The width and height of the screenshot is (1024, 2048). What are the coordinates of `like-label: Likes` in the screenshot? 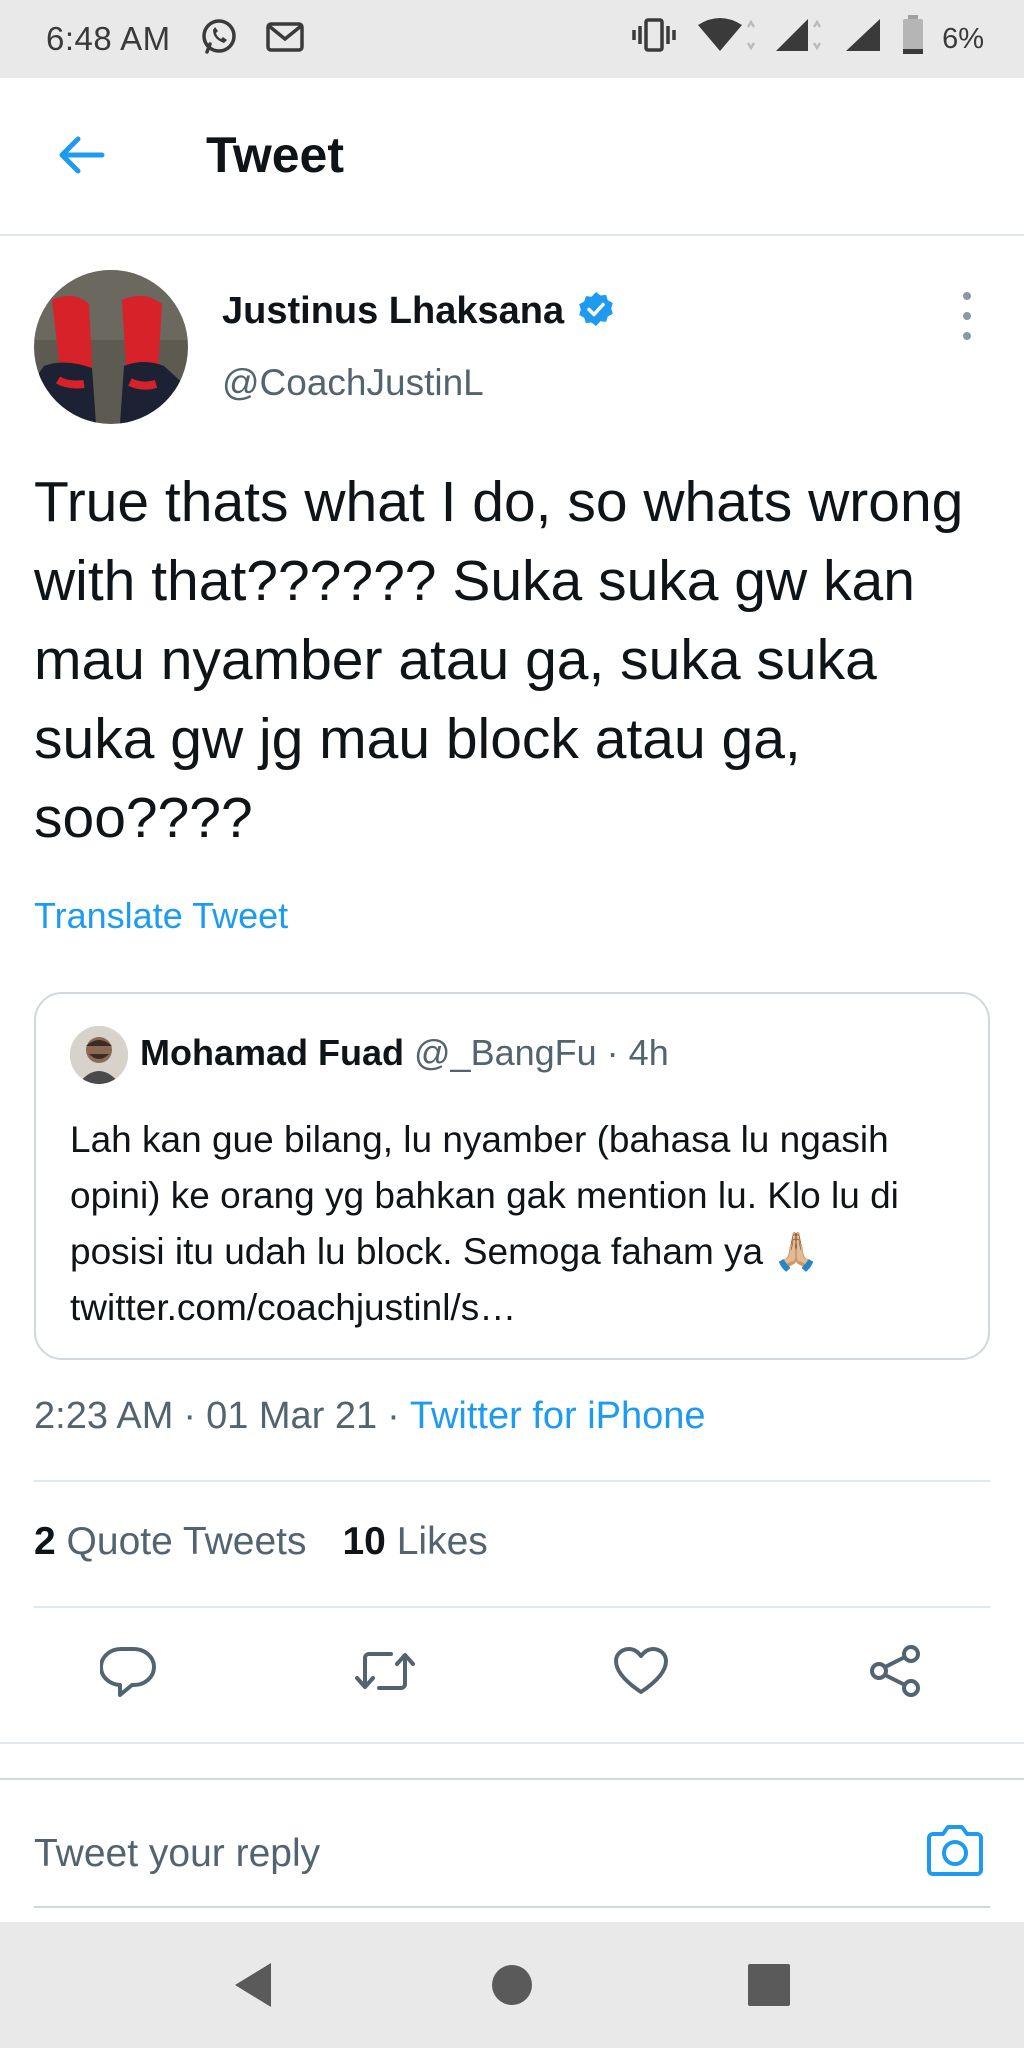 It's located at (442, 1541).